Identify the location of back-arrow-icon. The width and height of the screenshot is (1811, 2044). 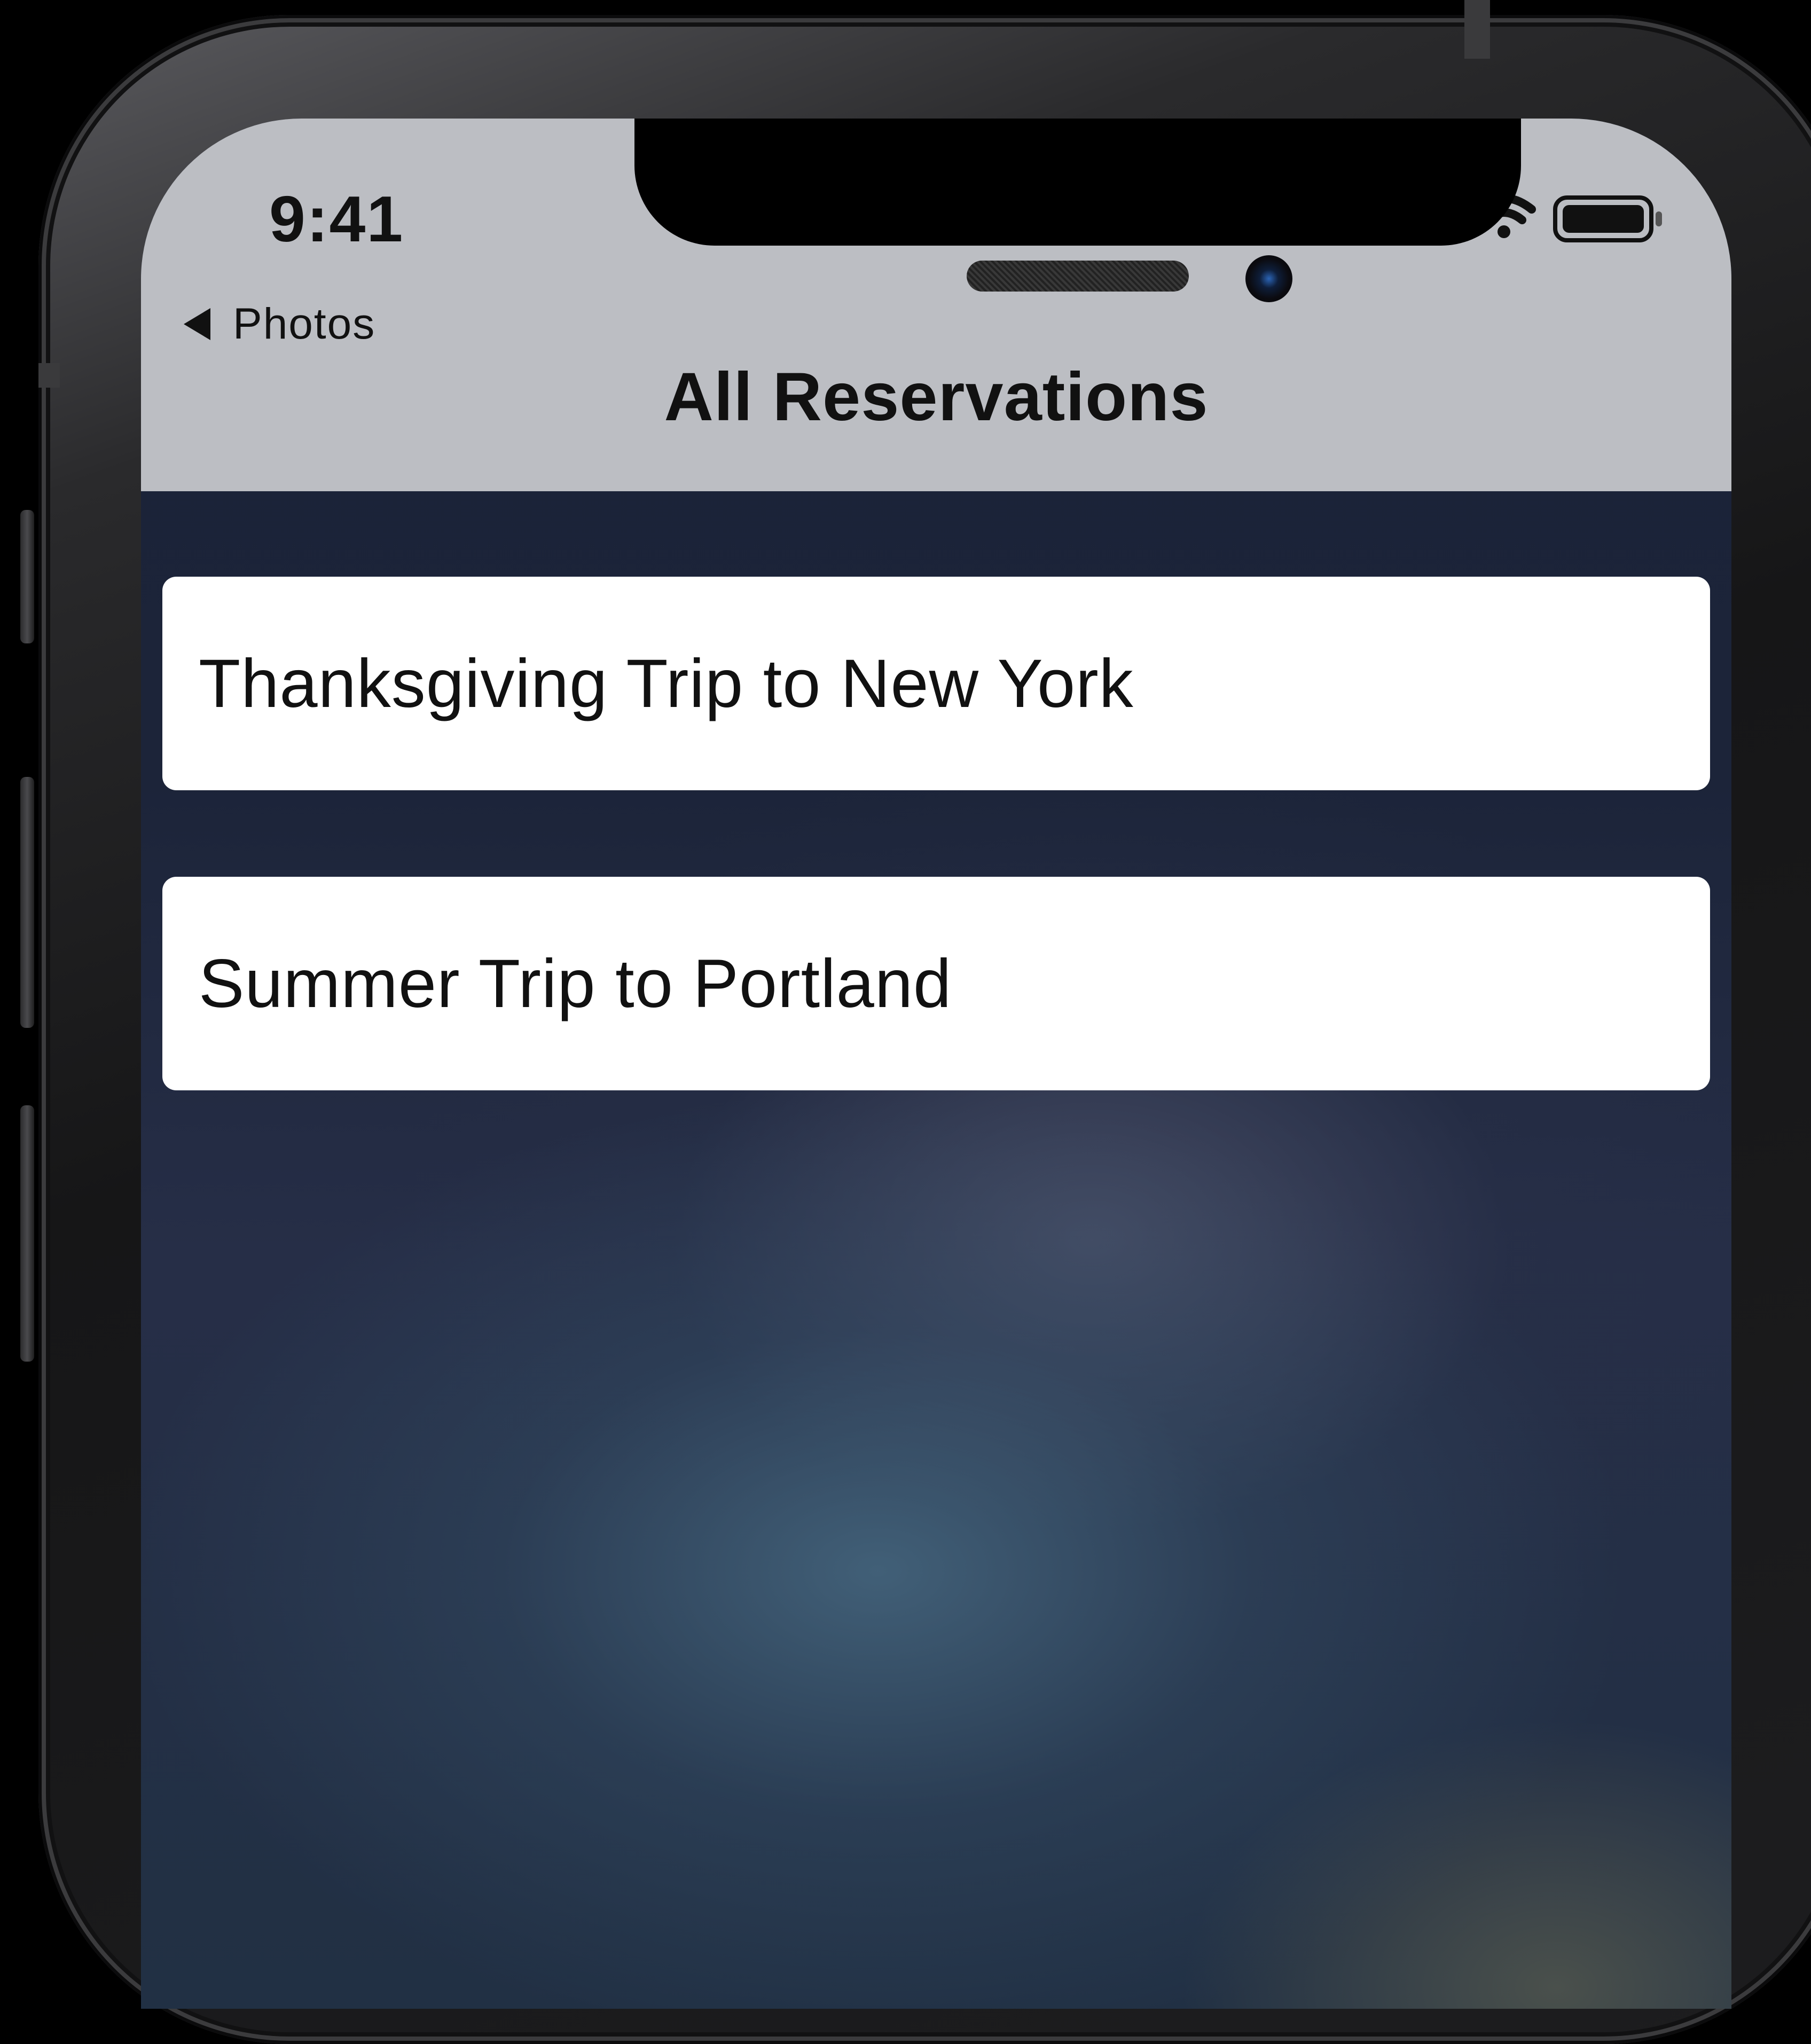
(197, 324).